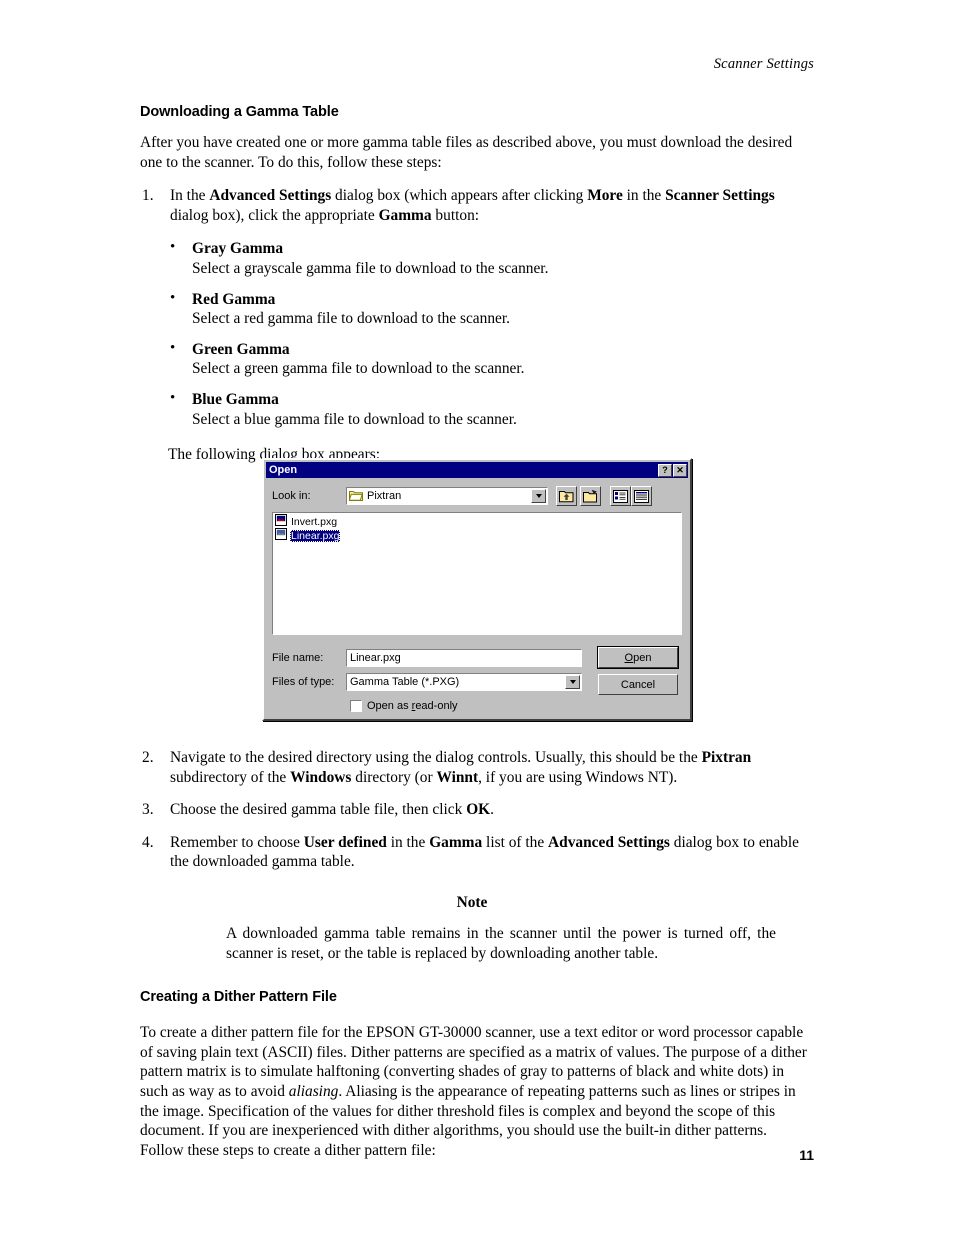  What do you see at coordinates (412, 706) in the screenshot?
I see `open-as-read-only-label: Open as read-only` at bounding box center [412, 706].